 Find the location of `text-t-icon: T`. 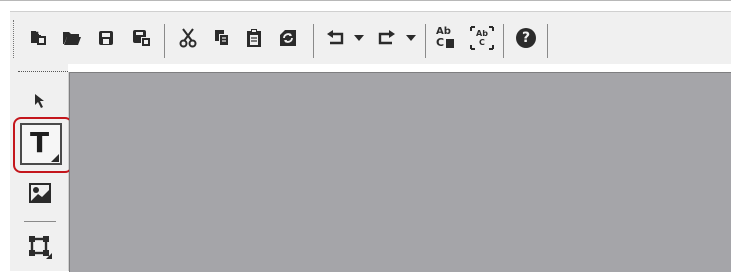

text-t-icon: T is located at coordinates (41, 144).